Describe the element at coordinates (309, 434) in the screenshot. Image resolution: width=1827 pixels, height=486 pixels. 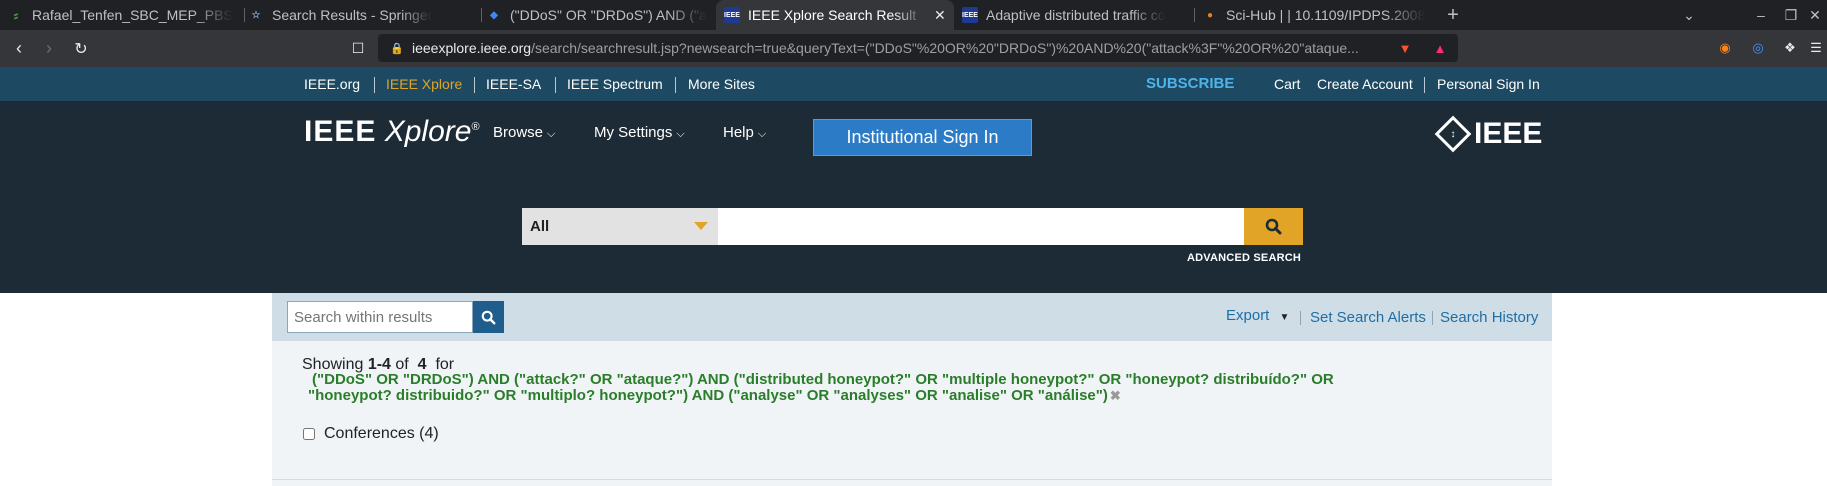
I see `facet-checkbox` at that location.